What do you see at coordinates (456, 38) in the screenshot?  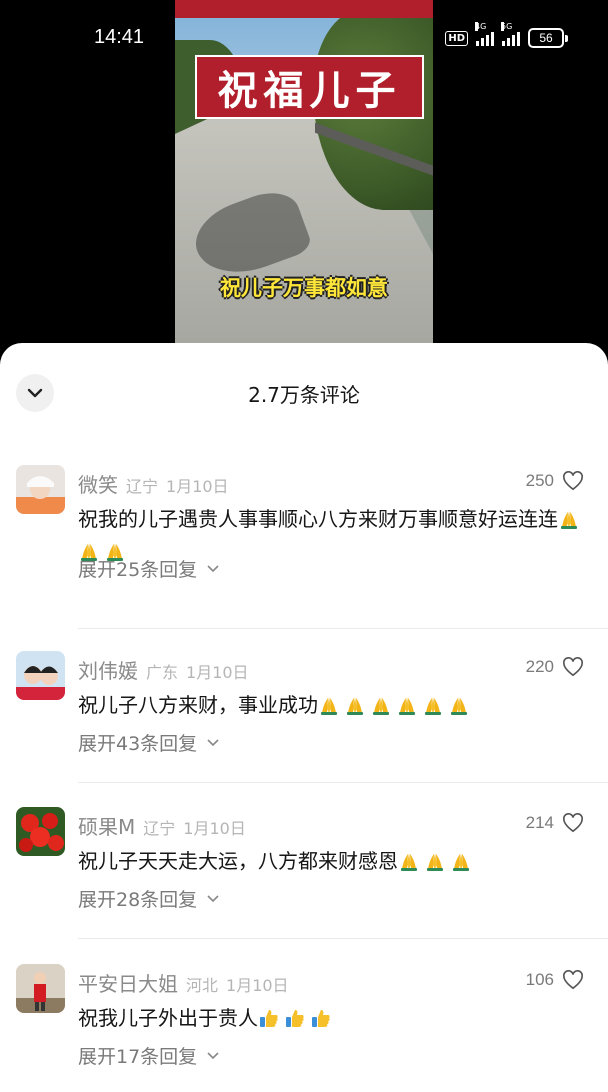 I see `hd-icon: HD` at bounding box center [456, 38].